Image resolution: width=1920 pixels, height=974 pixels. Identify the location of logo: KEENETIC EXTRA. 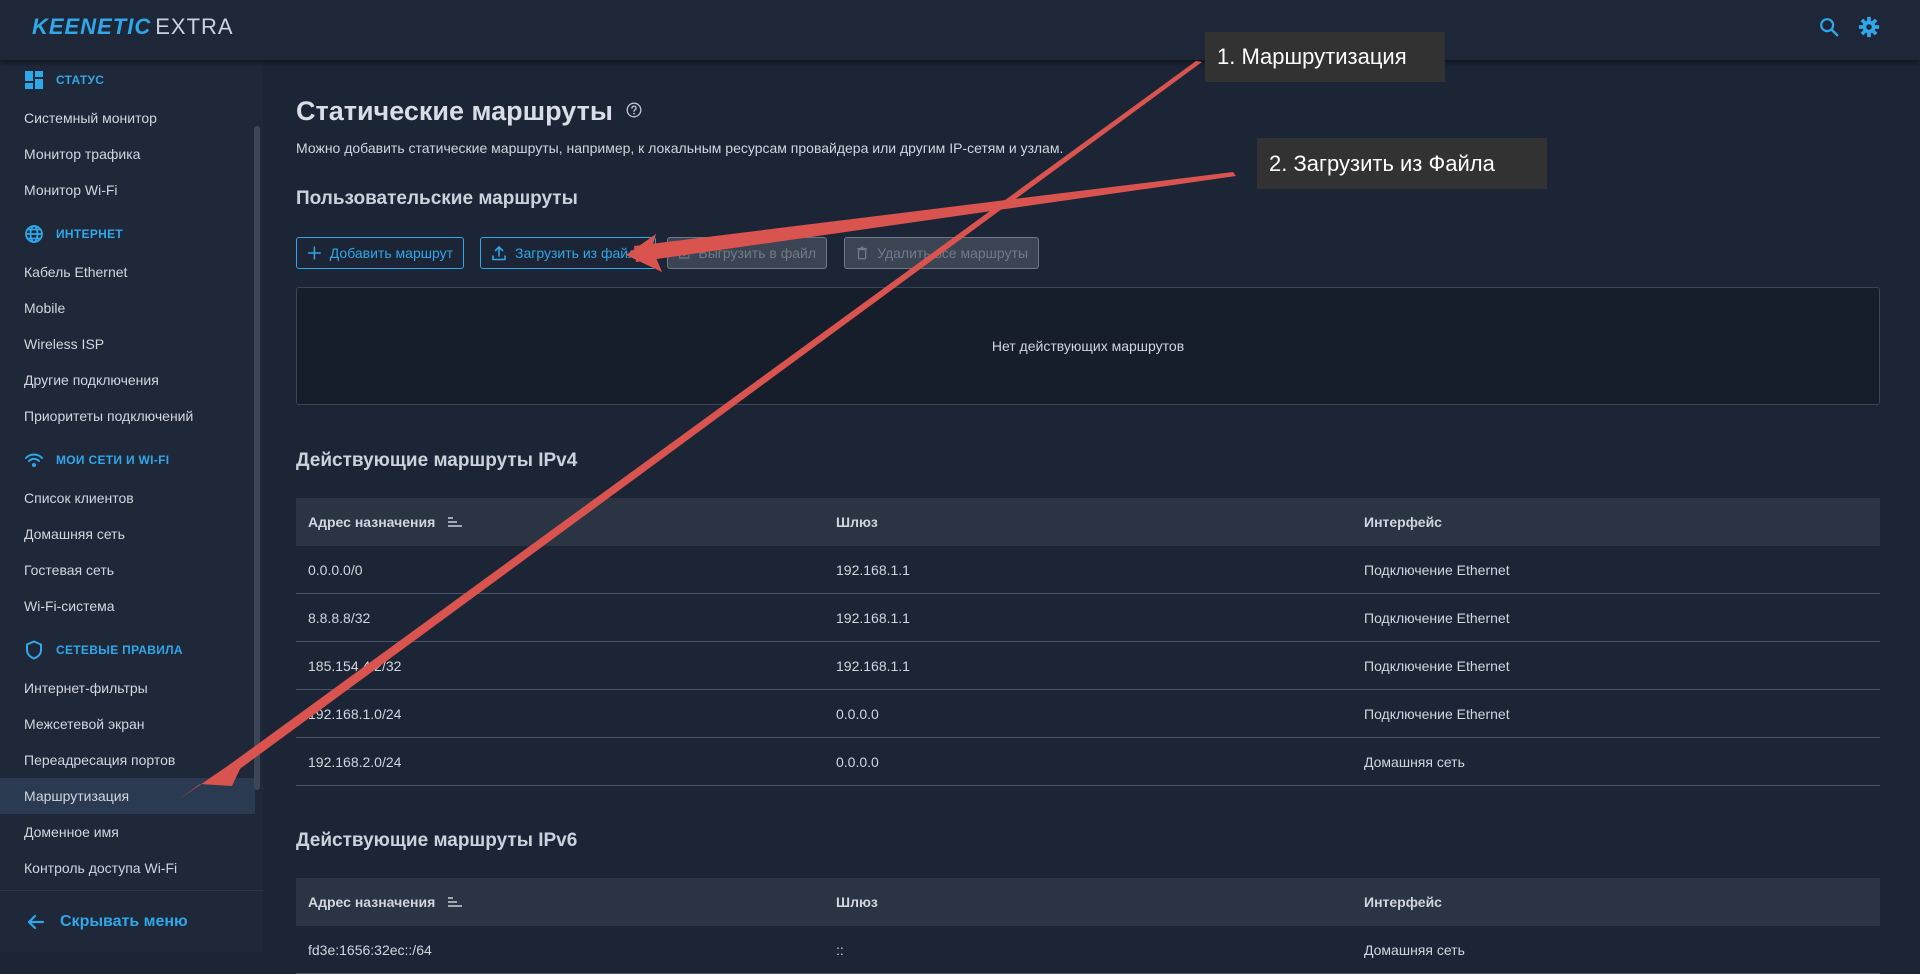
(133, 27).